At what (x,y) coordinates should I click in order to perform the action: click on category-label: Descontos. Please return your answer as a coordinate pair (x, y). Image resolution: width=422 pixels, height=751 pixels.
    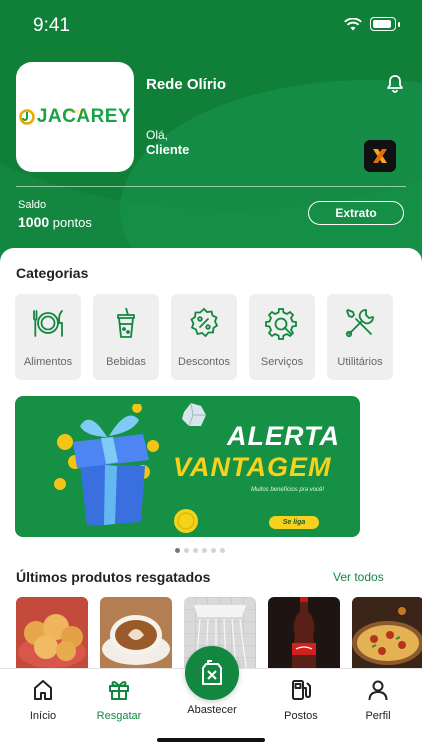
    Looking at the image, I should click on (204, 362).